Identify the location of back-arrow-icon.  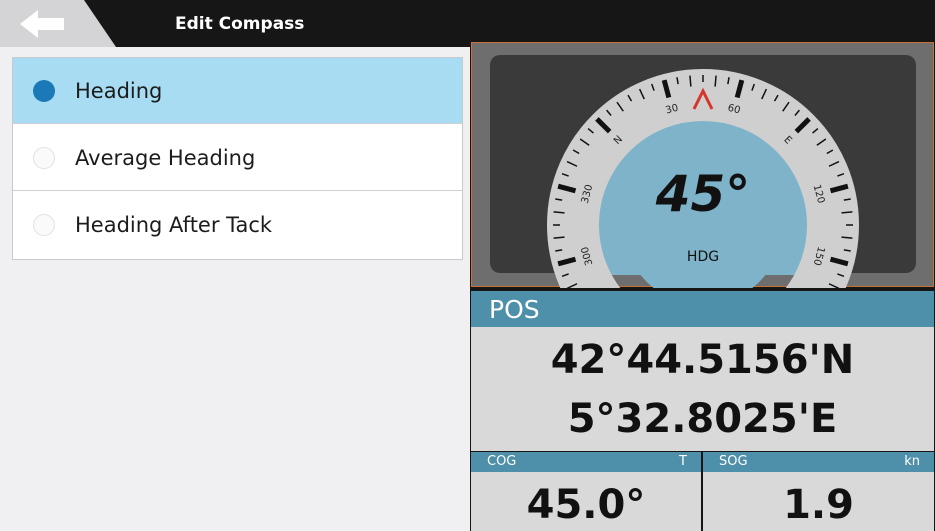
(42, 24).